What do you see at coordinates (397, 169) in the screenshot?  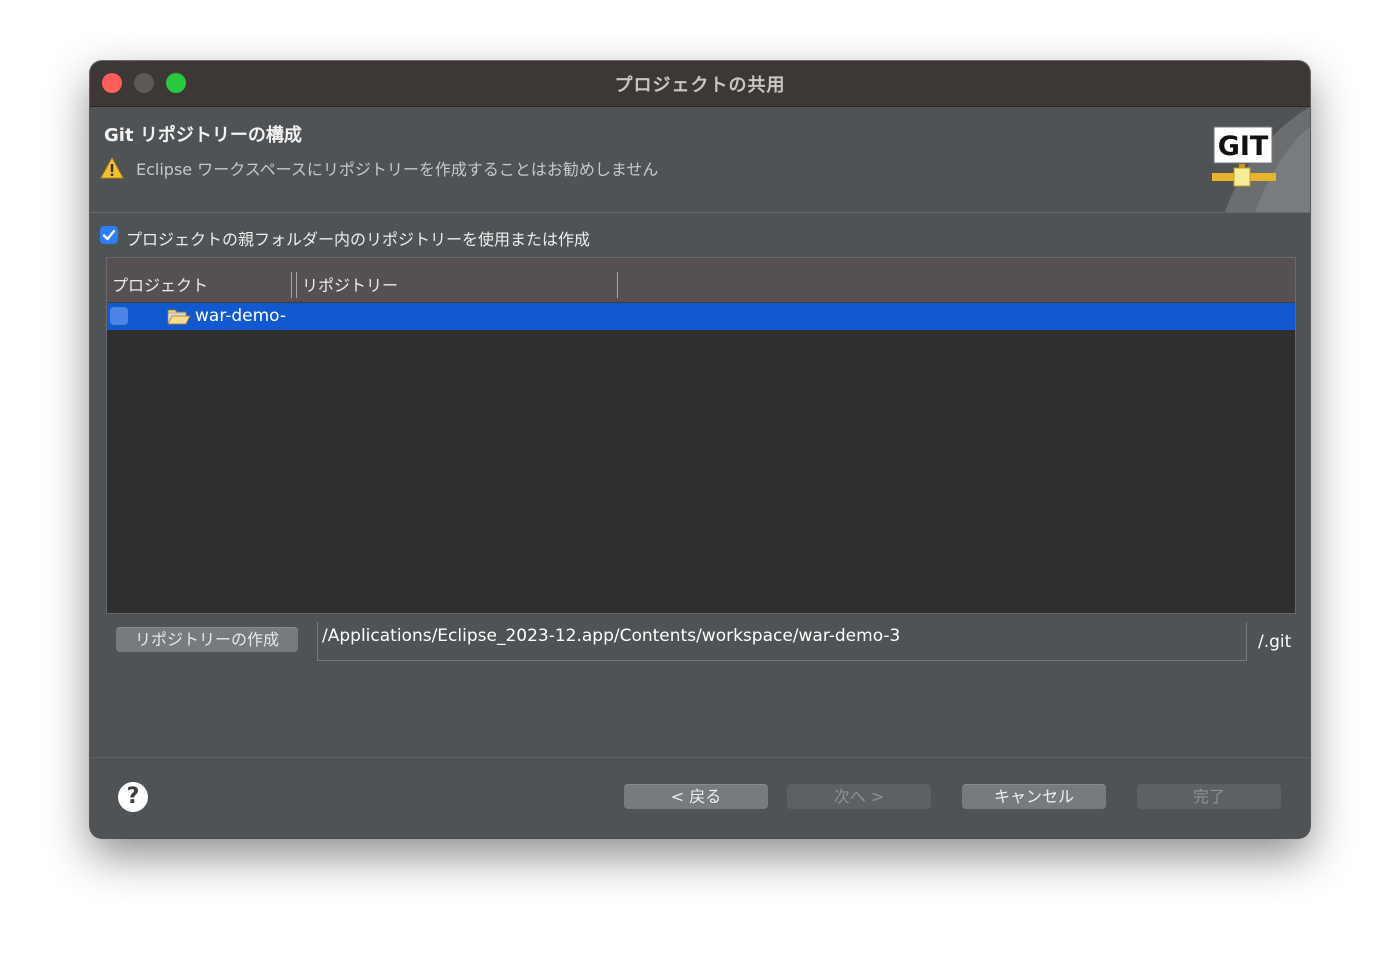 I see `warning-message: Eclipse ワークスペースにリポジトリーを作成することはお勧めしません` at bounding box center [397, 169].